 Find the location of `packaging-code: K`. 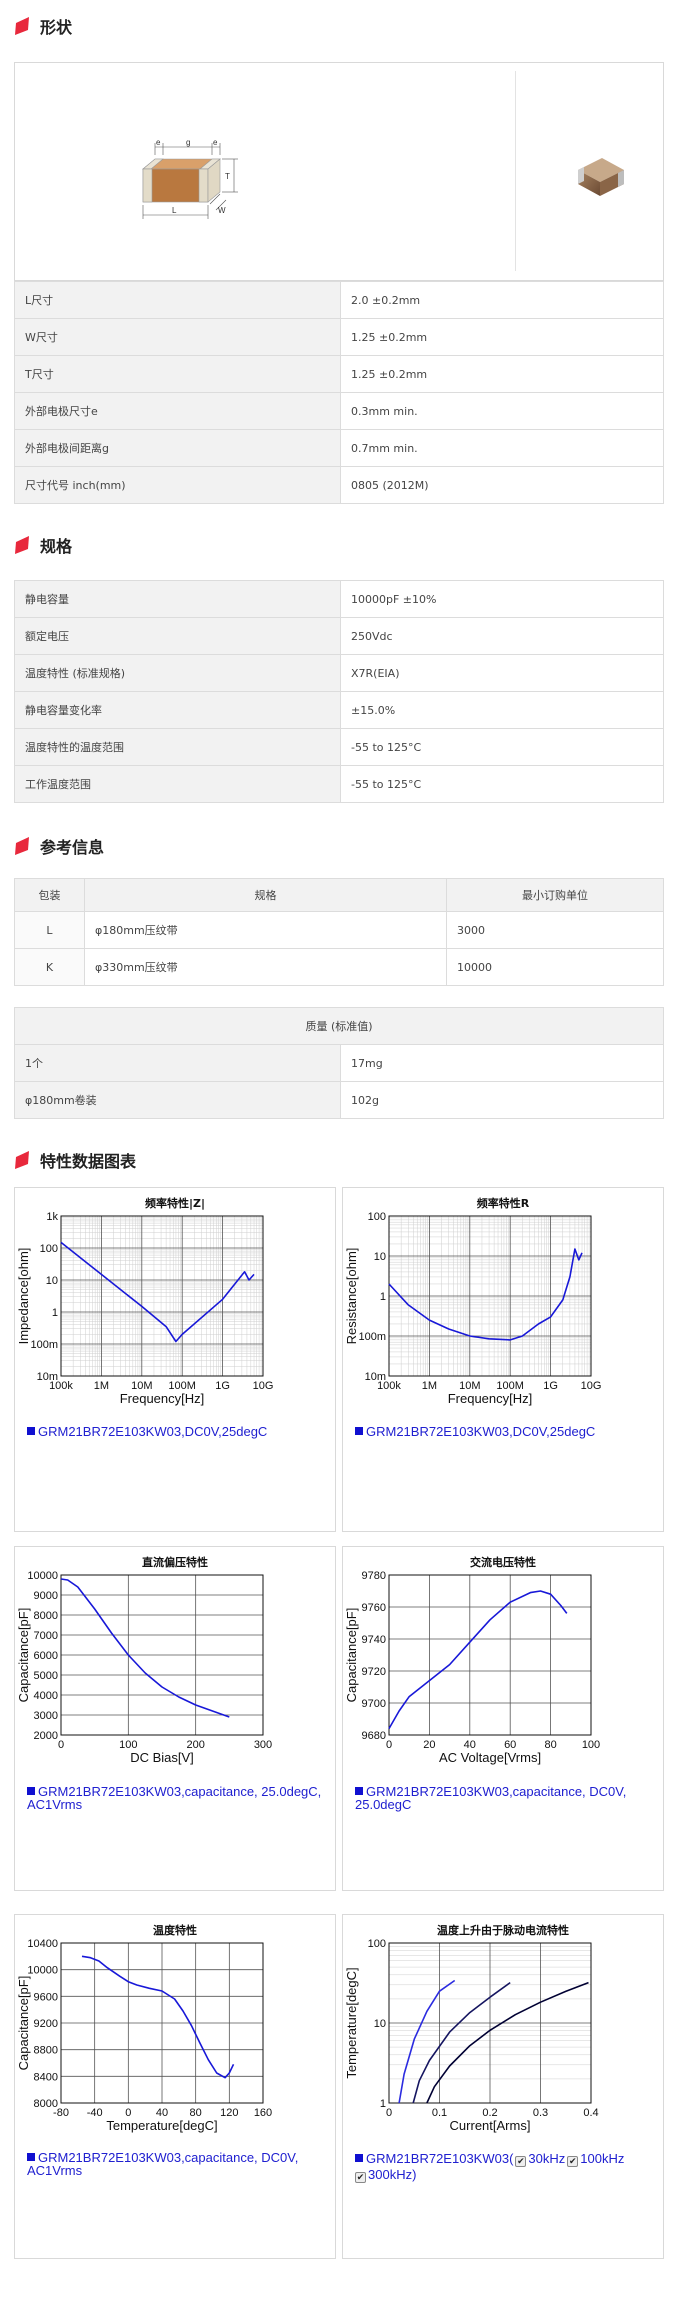

packaging-code: K is located at coordinates (49, 967).